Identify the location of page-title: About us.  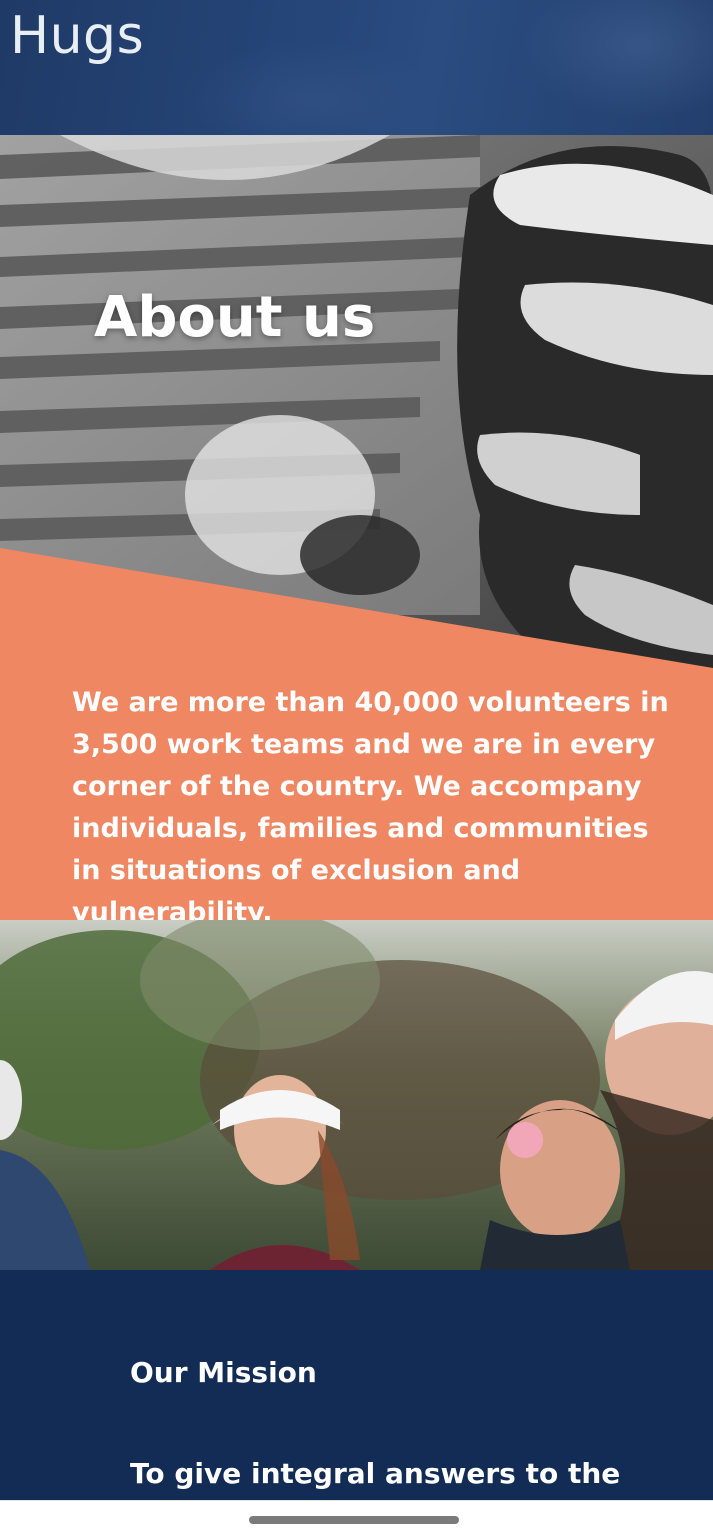
(235, 317).